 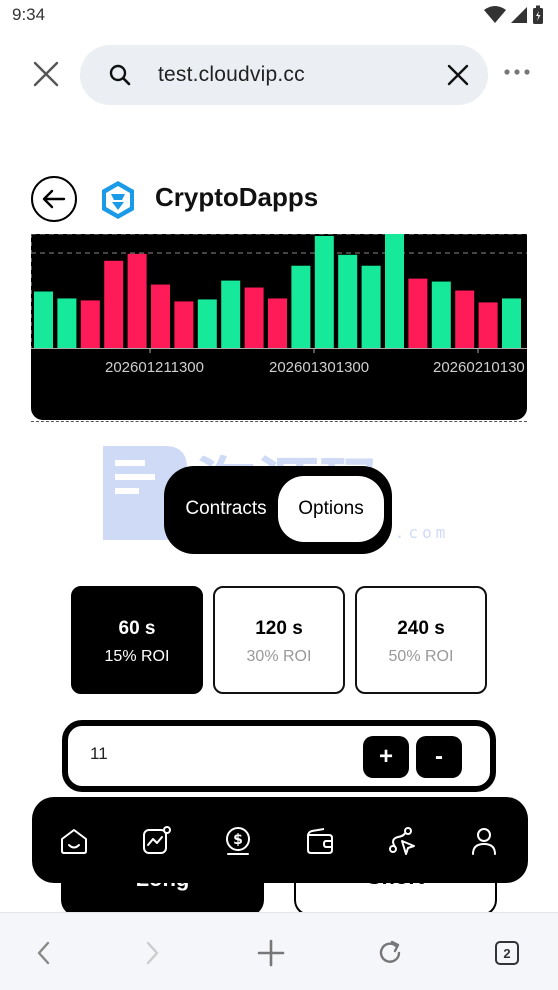 I want to click on browser-bottom-bar: 2, so click(x=279, y=951).